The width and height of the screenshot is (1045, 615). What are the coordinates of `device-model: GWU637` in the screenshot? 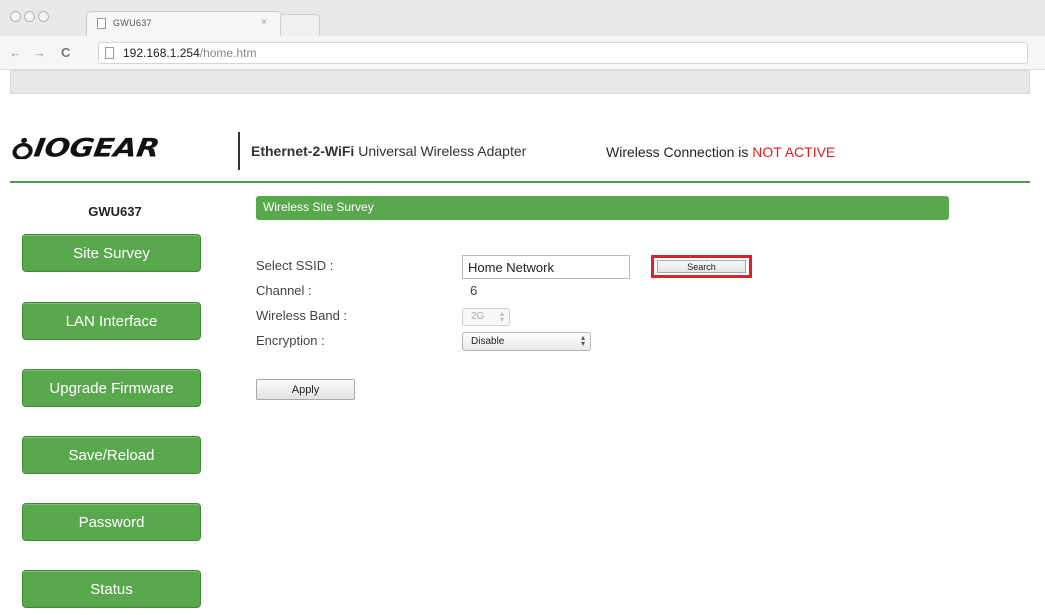 It's located at (115, 211).